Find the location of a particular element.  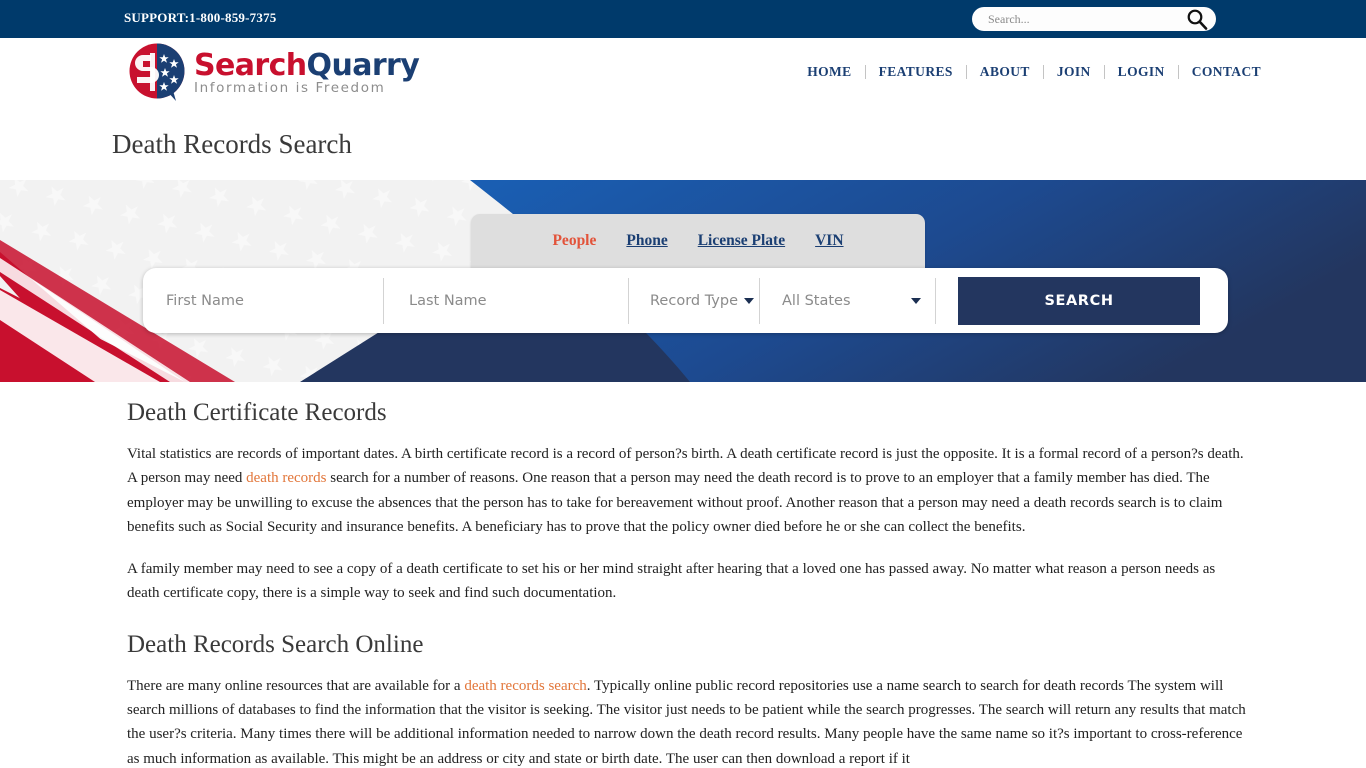

state-dropdown: All States is located at coordinates (847, 301).